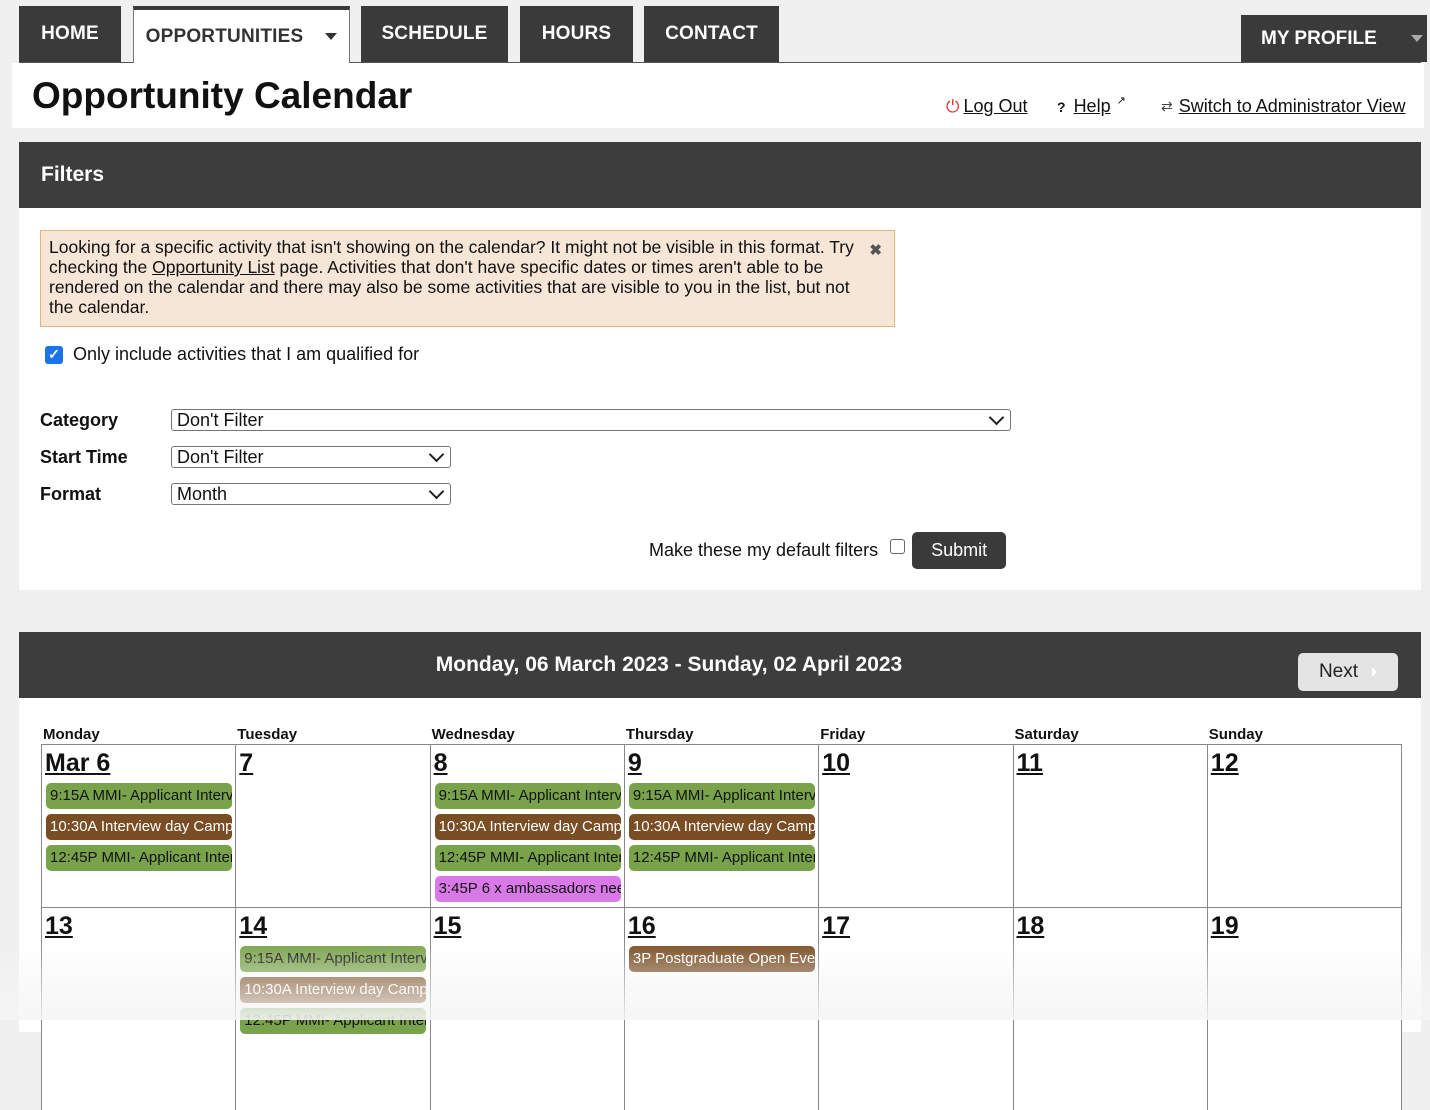  Describe the element at coordinates (916, 1008) in the screenshot. I see `calendar-day-cell: 17` at that location.